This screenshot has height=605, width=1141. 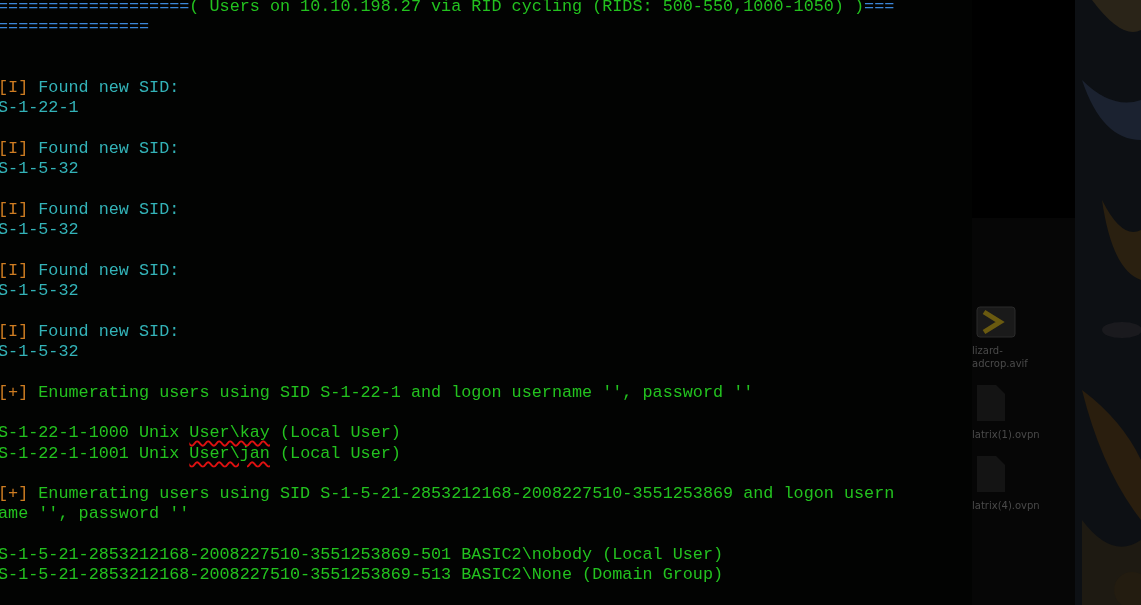 I want to click on underlined-text: User\jan, so click(x=229, y=453).